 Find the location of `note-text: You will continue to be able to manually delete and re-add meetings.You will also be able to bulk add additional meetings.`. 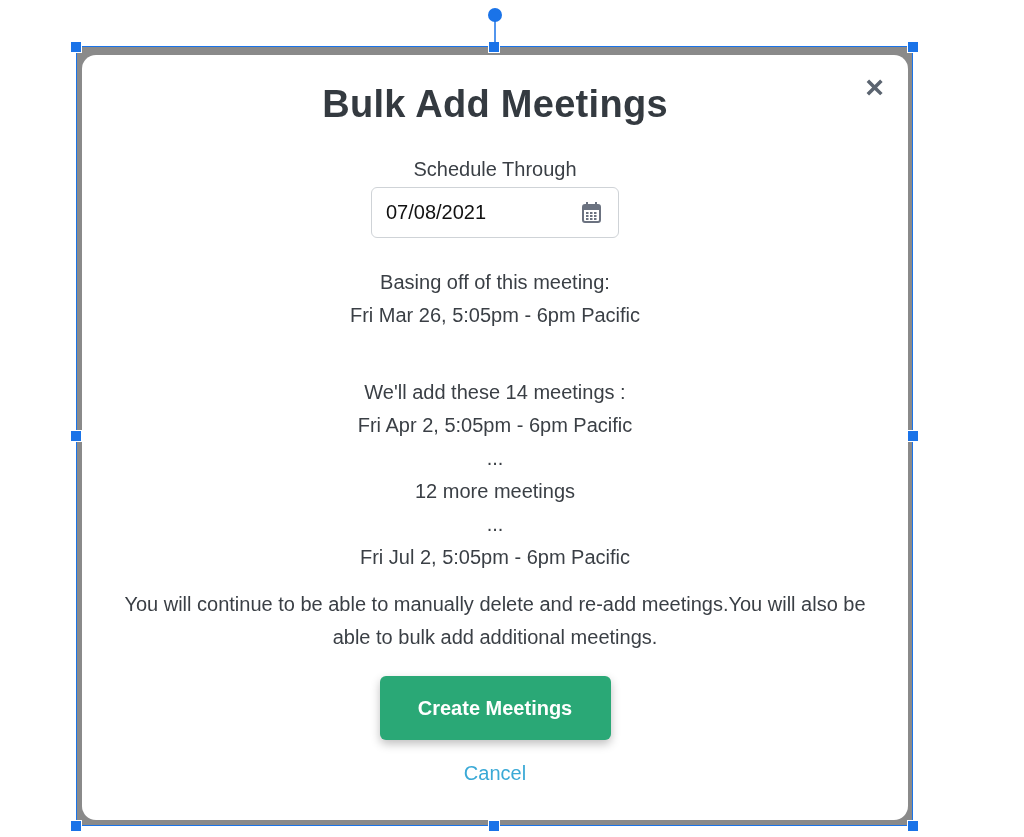

note-text: You will continue to be able to manually delete and re-add meetings.You will also be able to bulk add additional meetings. is located at coordinates (495, 621).